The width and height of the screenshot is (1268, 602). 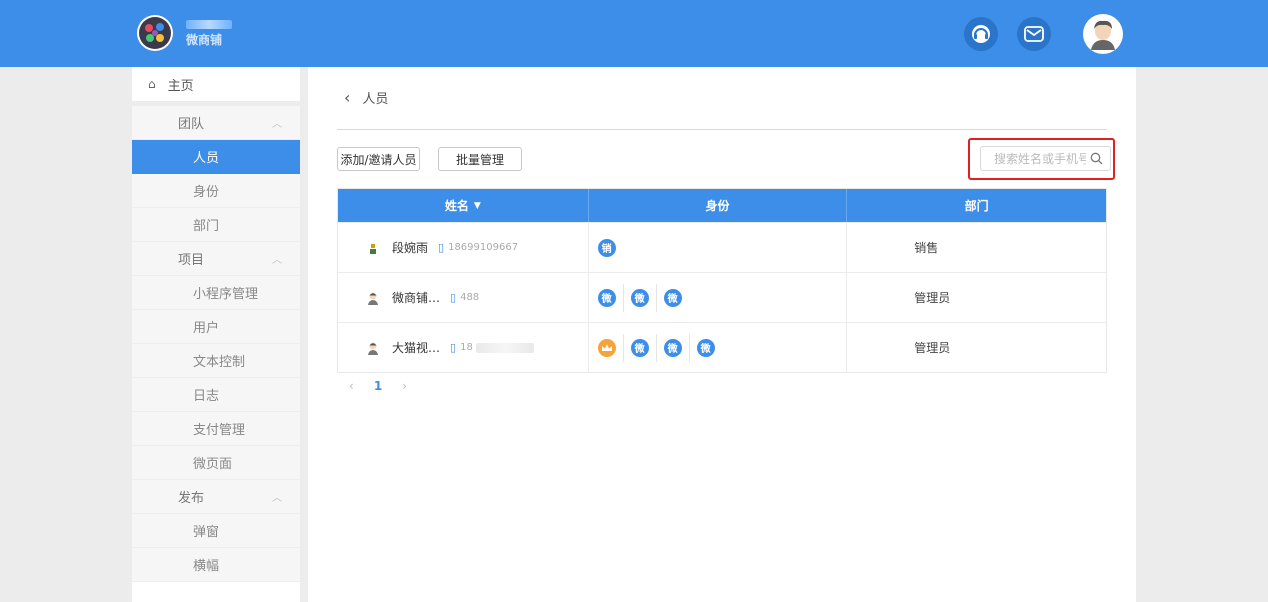 I want to click on search-icon, so click(x=1096, y=158).